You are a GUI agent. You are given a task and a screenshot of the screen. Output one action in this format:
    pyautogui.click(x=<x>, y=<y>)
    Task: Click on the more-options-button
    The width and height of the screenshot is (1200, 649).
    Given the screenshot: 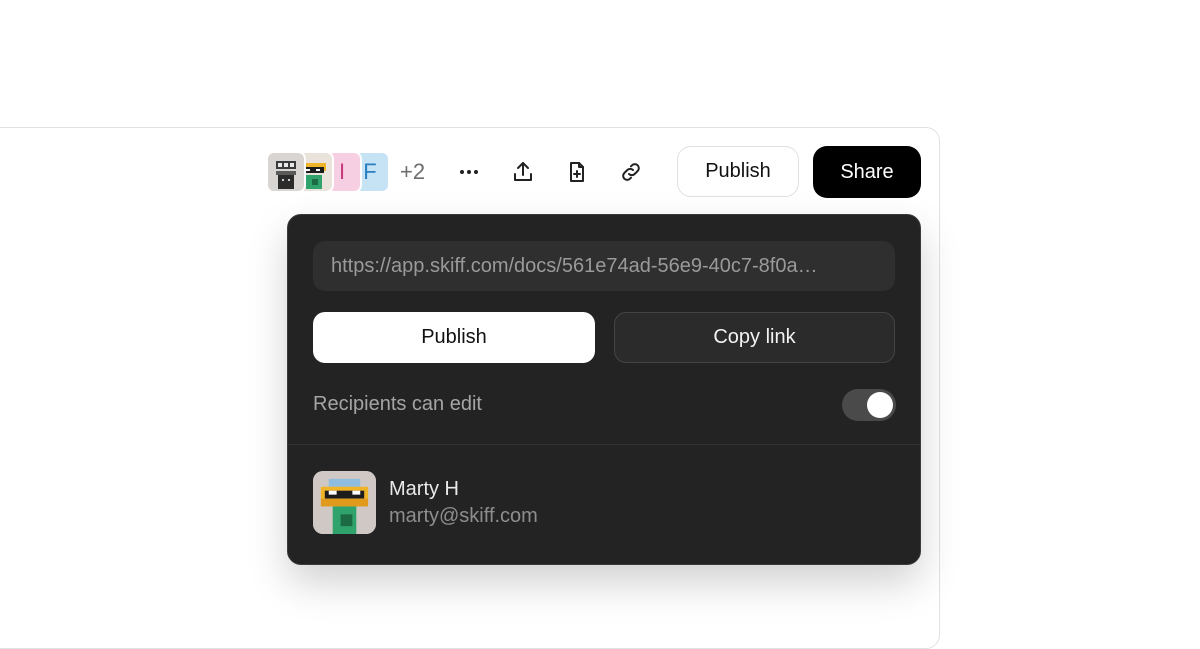 What is the action you would take?
    pyautogui.click(x=469, y=172)
    